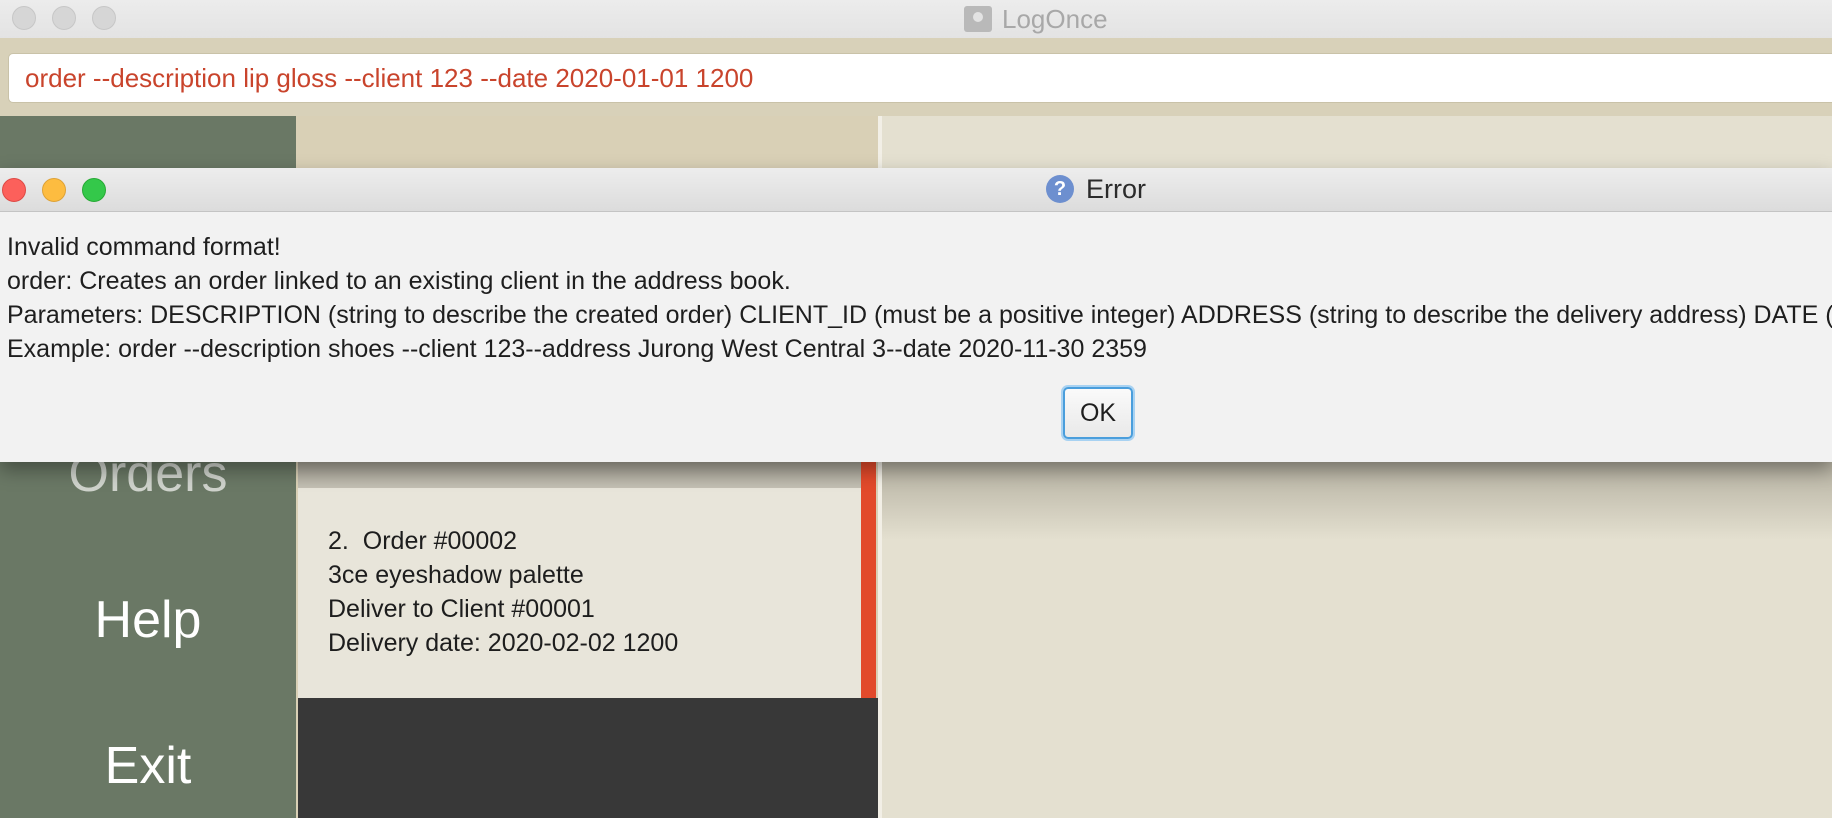 The height and width of the screenshot is (818, 1832). I want to click on order-description: 3ce eyeshadow palette, so click(456, 575).